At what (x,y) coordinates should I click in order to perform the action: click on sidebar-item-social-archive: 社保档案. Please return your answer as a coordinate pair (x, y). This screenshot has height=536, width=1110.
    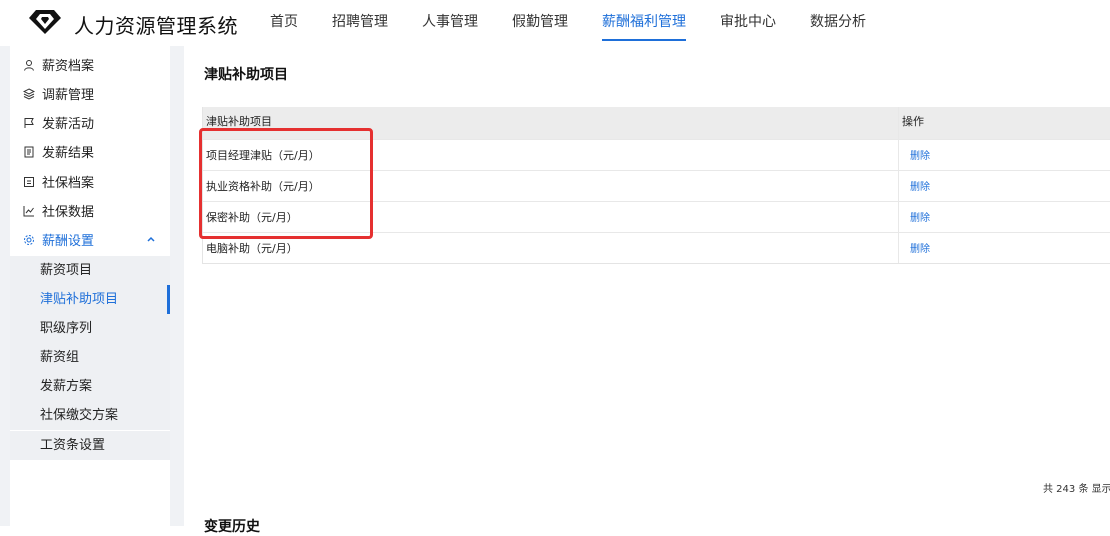
    Looking at the image, I should click on (90, 181).